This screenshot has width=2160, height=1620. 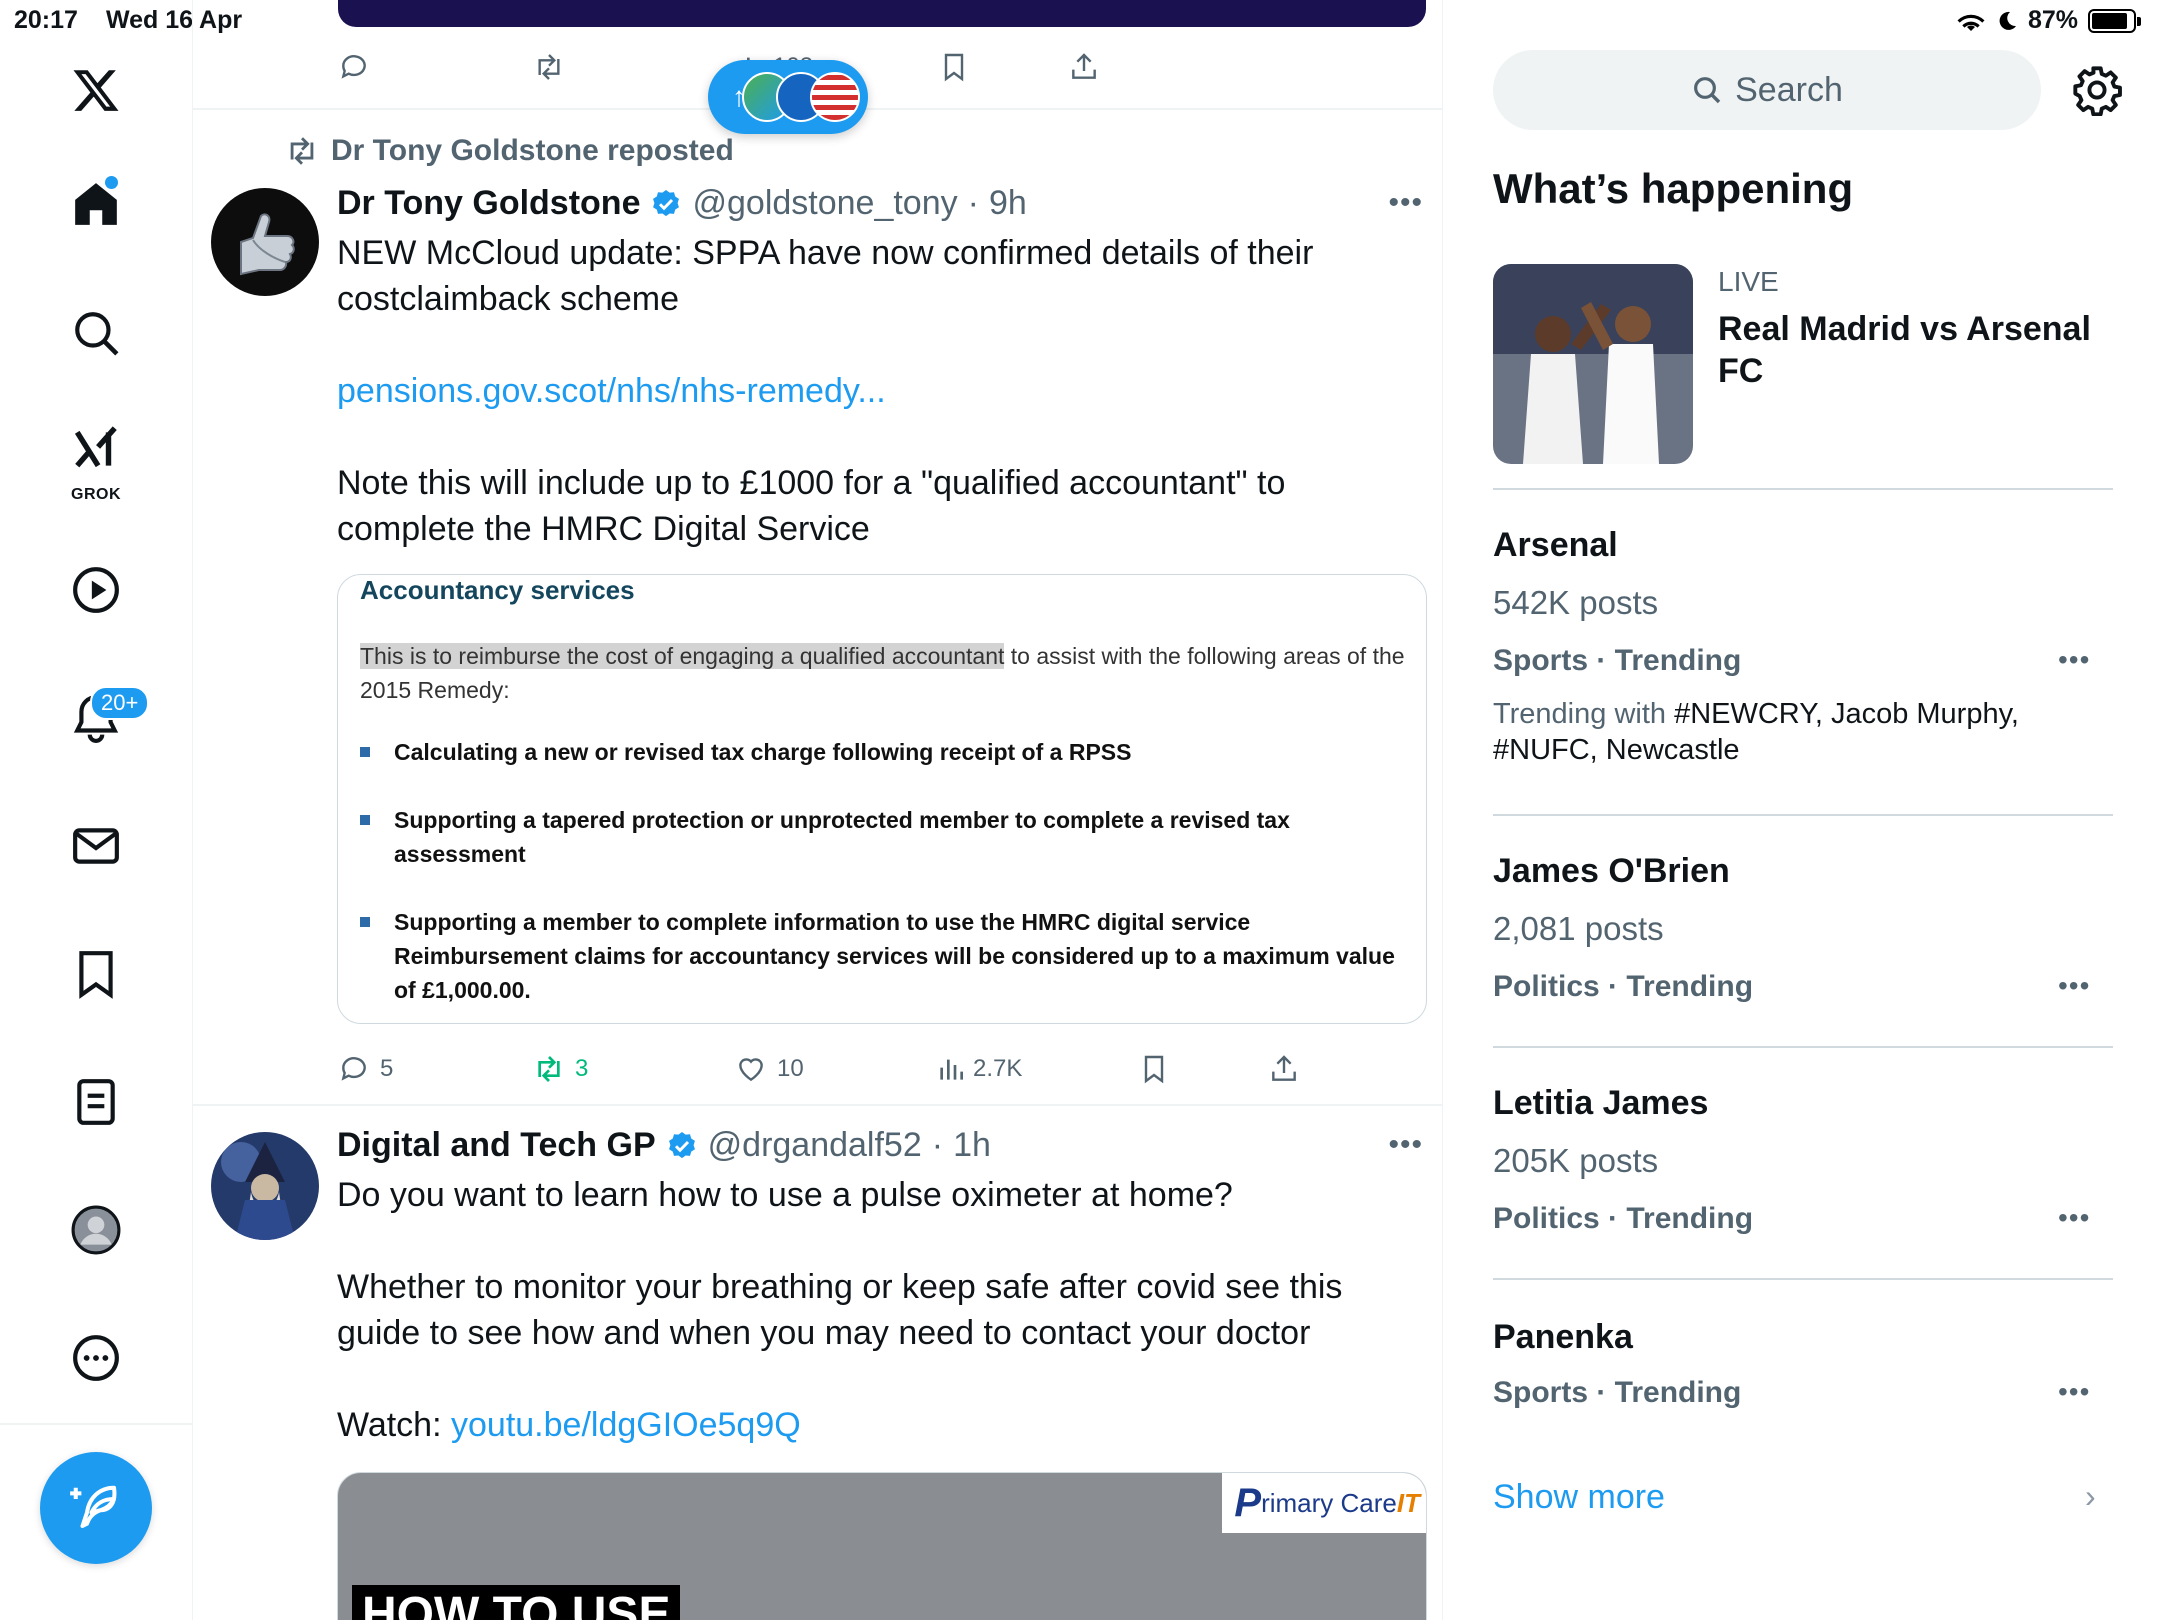 I want to click on nav-divider, so click(x=96, y=1424).